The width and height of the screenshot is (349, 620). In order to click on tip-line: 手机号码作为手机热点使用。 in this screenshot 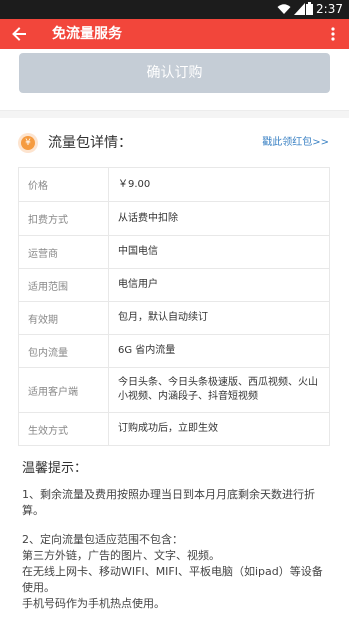, I will do `click(93, 603)`.